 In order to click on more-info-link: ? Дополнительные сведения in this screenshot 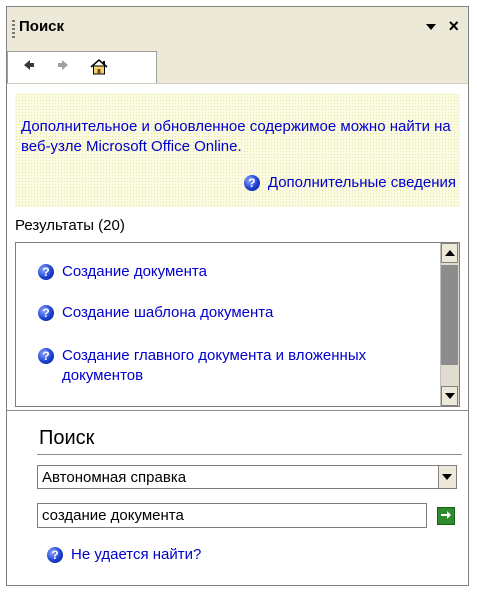, I will do `click(349, 183)`.